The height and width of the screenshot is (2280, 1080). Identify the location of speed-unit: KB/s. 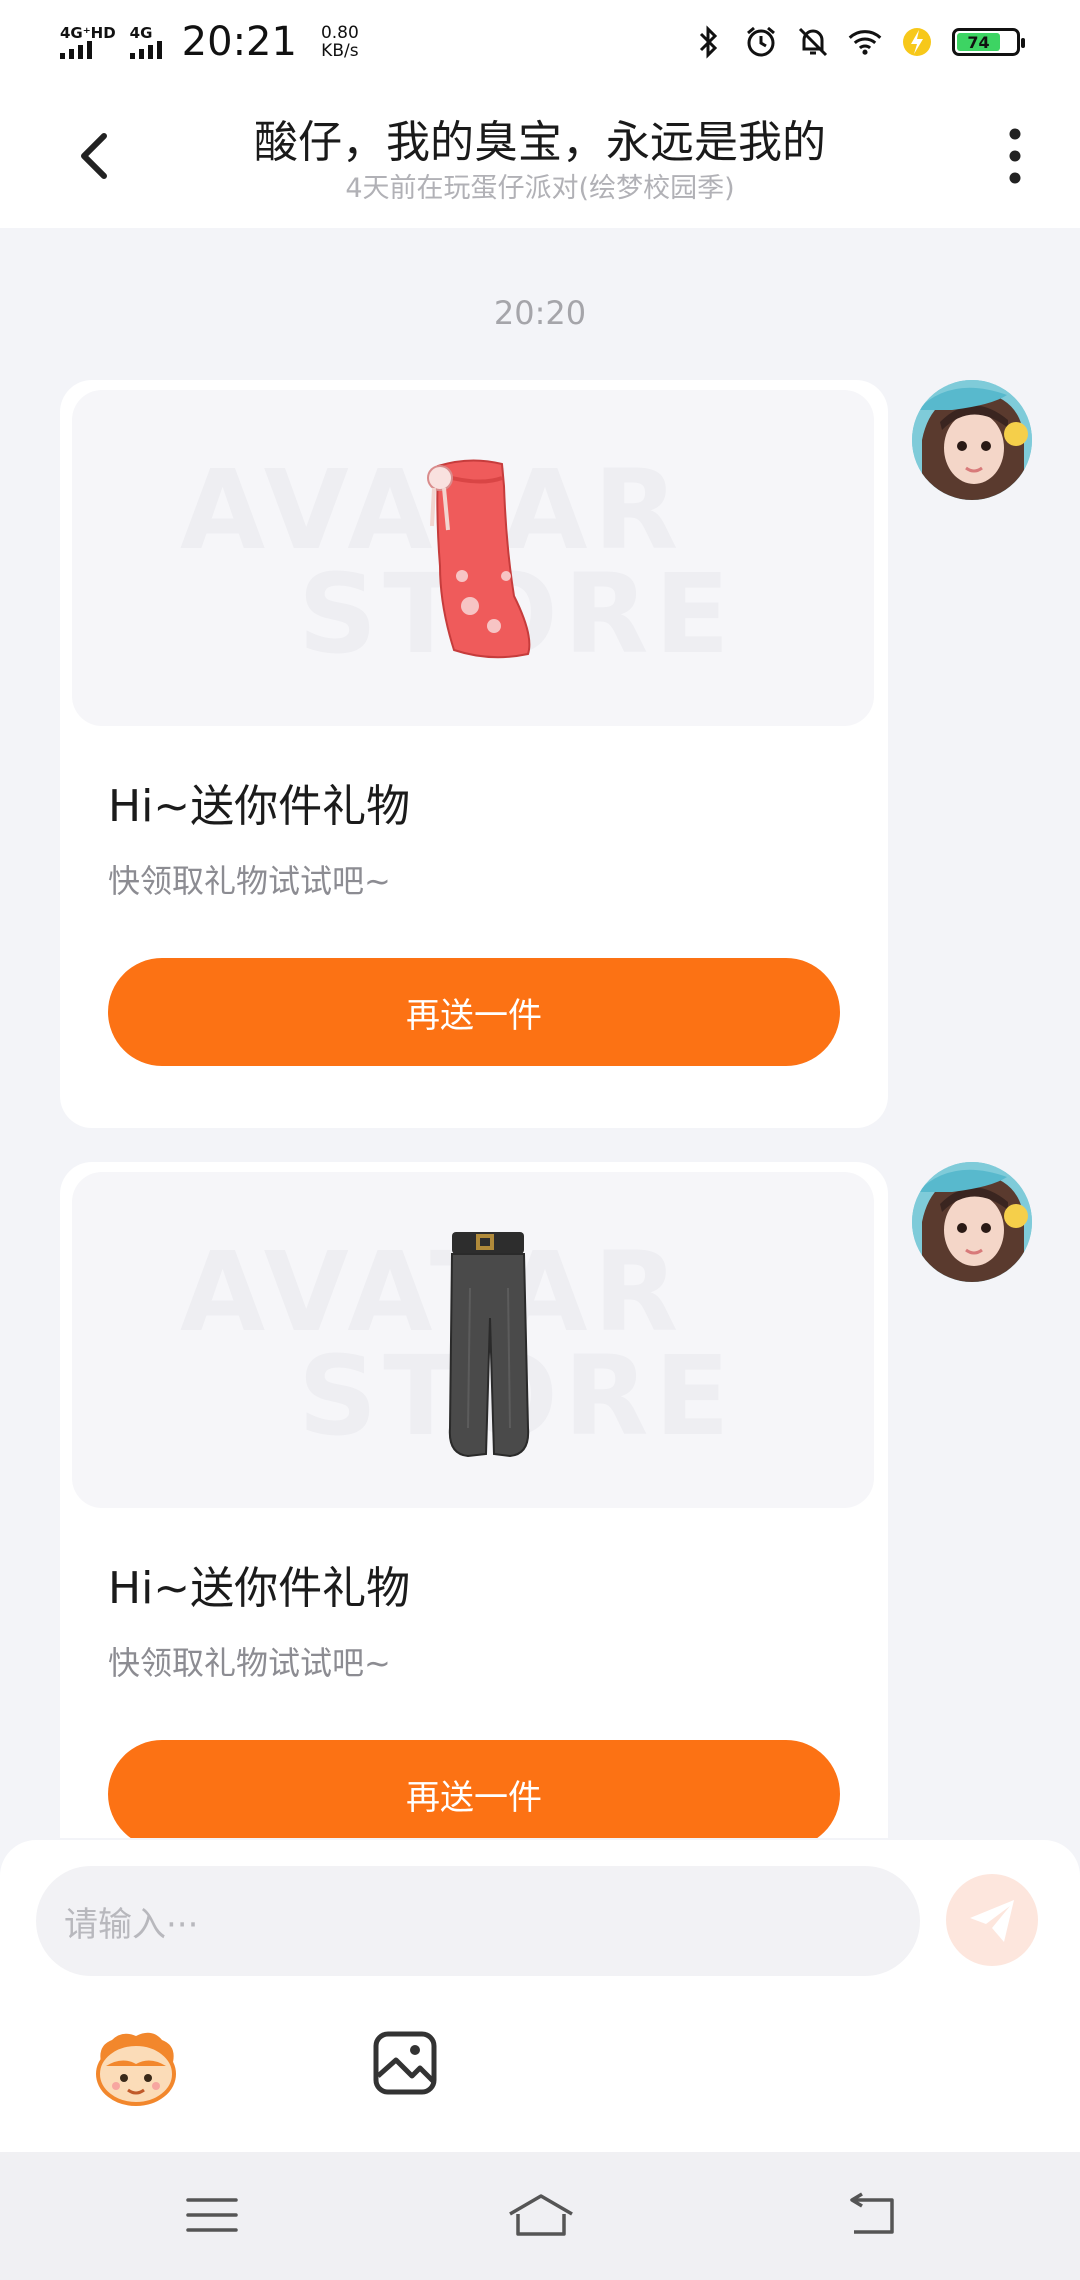
(340, 51).